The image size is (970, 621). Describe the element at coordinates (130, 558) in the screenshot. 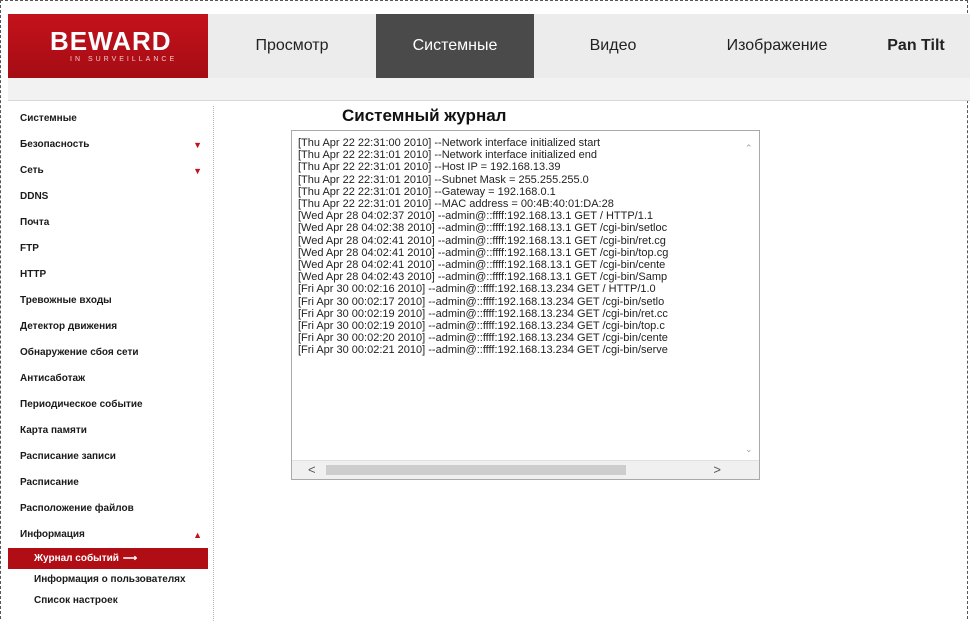

I see `arrow-right-icon: ⟶` at that location.